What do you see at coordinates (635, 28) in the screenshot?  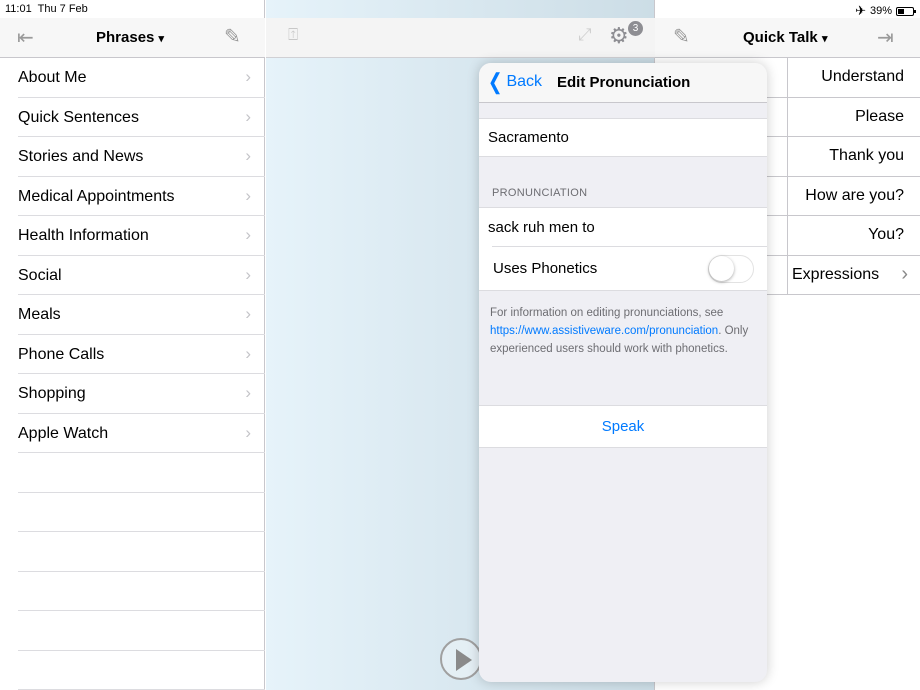 I see `settings-badge: 3` at bounding box center [635, 28].